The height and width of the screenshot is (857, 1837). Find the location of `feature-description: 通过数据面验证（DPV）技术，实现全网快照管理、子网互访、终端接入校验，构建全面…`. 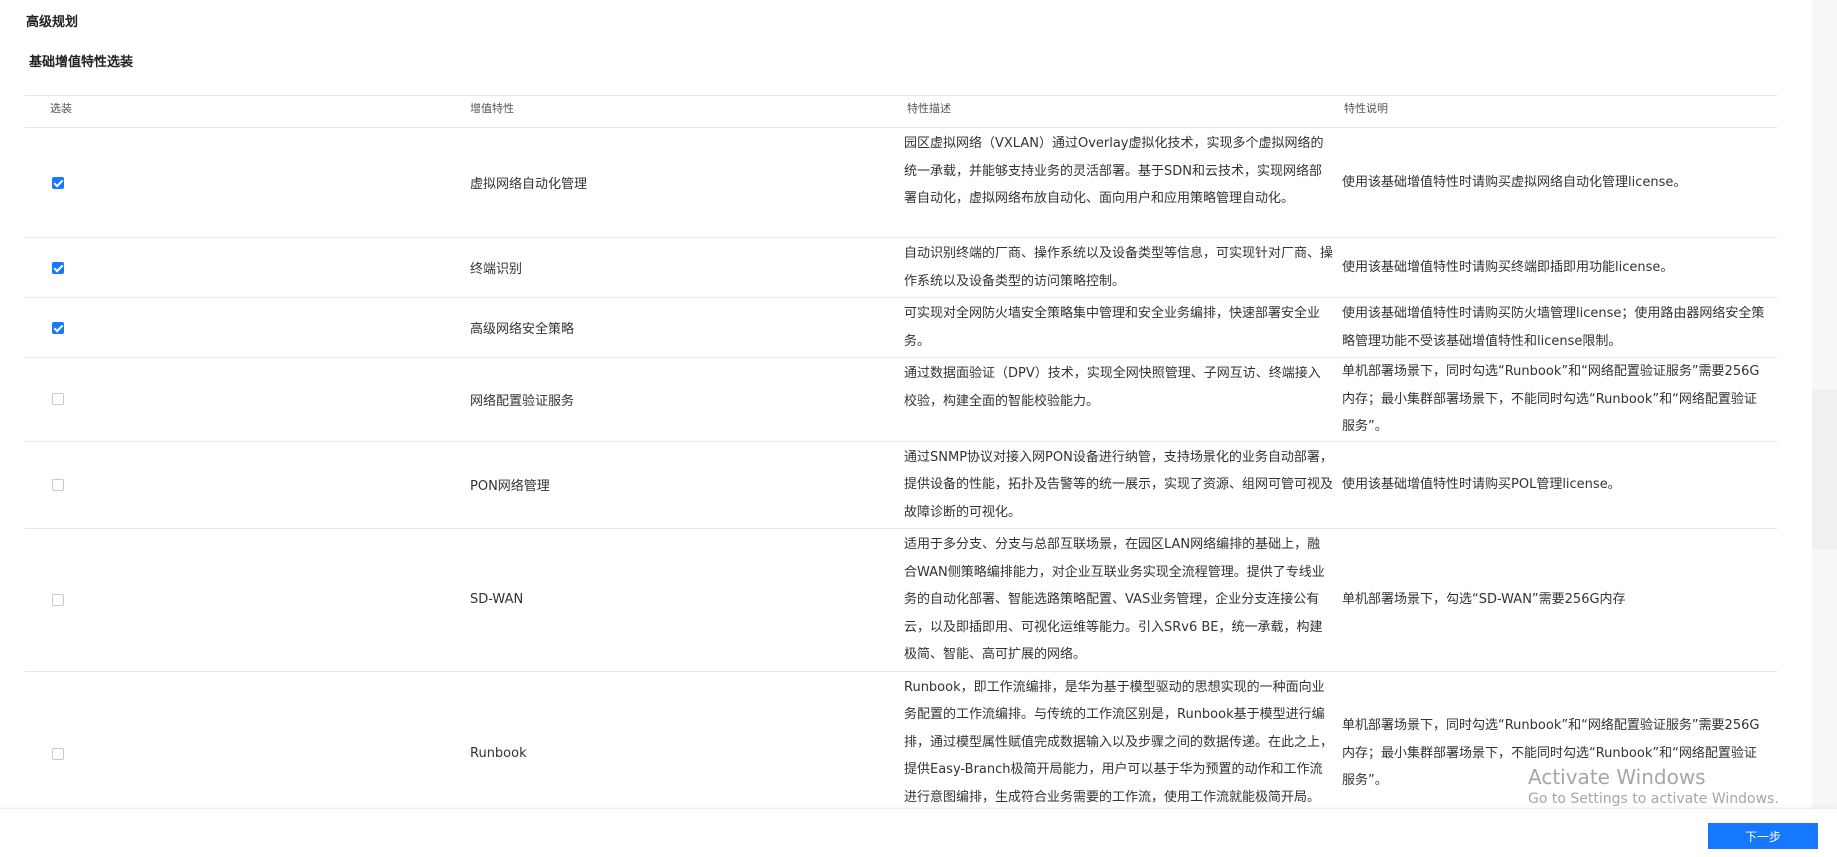

feature-description: 通过数据面验证（DPV）技术，实现全网快照管理、子网互访、终端接入校验，构建全面… is located at coordinates (1120, 399).